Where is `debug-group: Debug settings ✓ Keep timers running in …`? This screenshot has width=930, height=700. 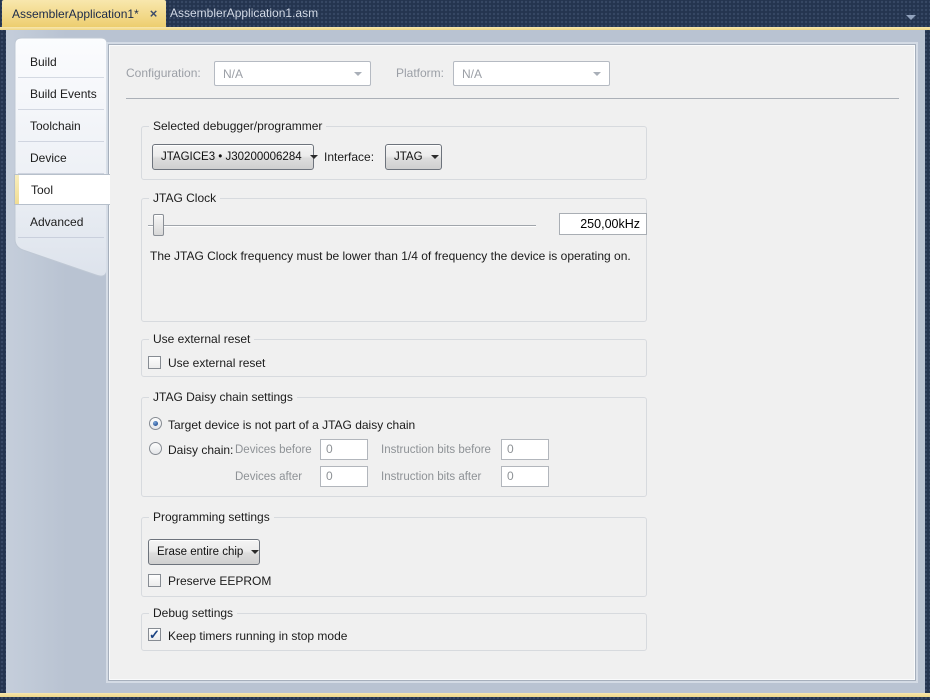 debug-group: Debug settings ✓ Keep timers running in … is located at coordinates (394, 628).